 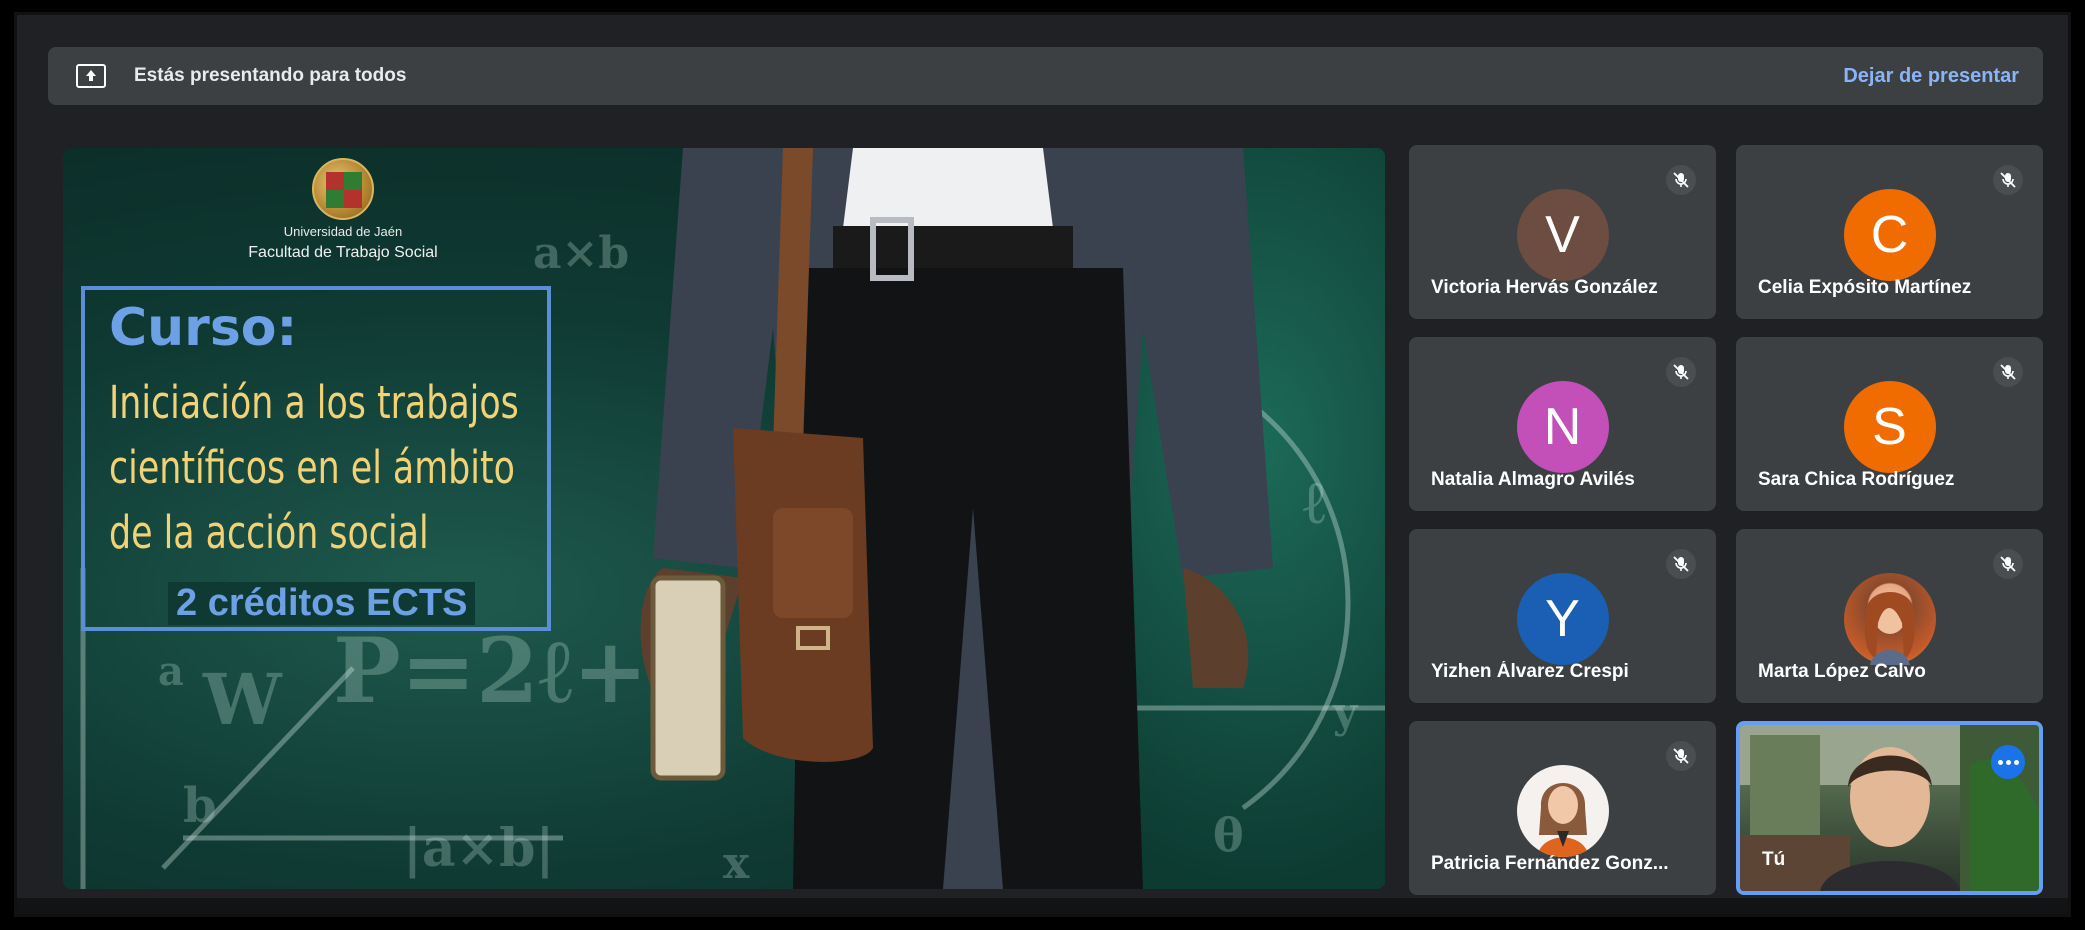 I want to click on course-credits: 2 créditos ECTS, so click(x=322, y=603).